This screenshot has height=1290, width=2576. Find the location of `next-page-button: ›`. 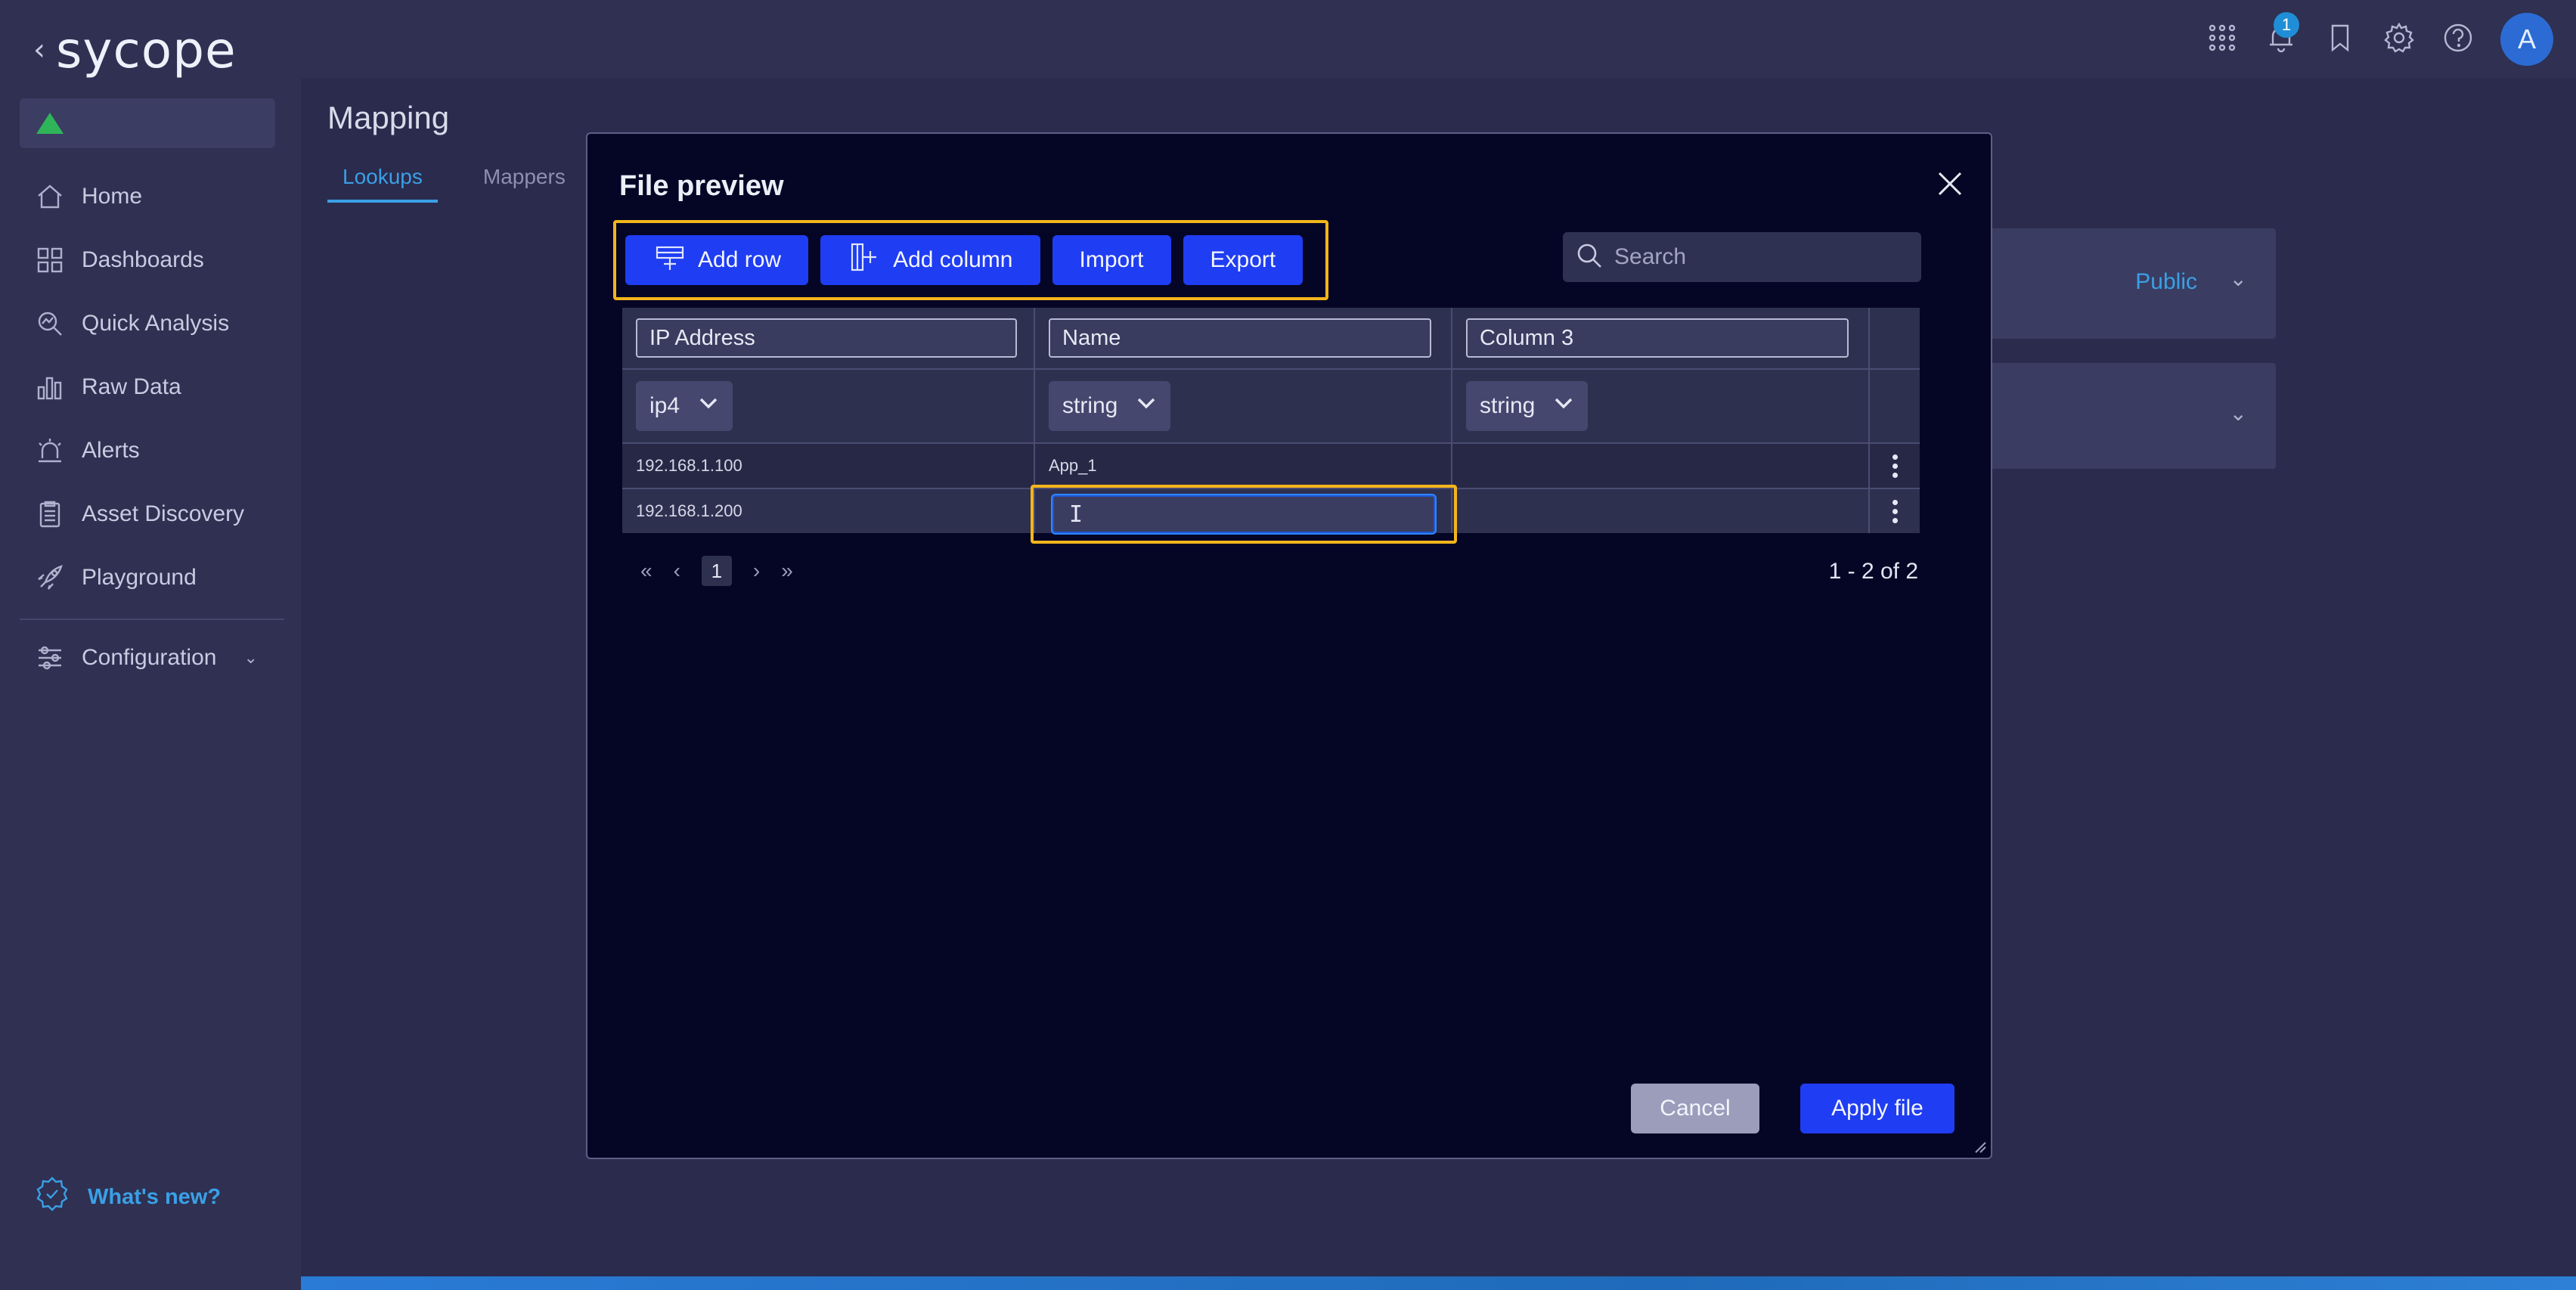

next-page-button: › is located at coordinates (756, 571).